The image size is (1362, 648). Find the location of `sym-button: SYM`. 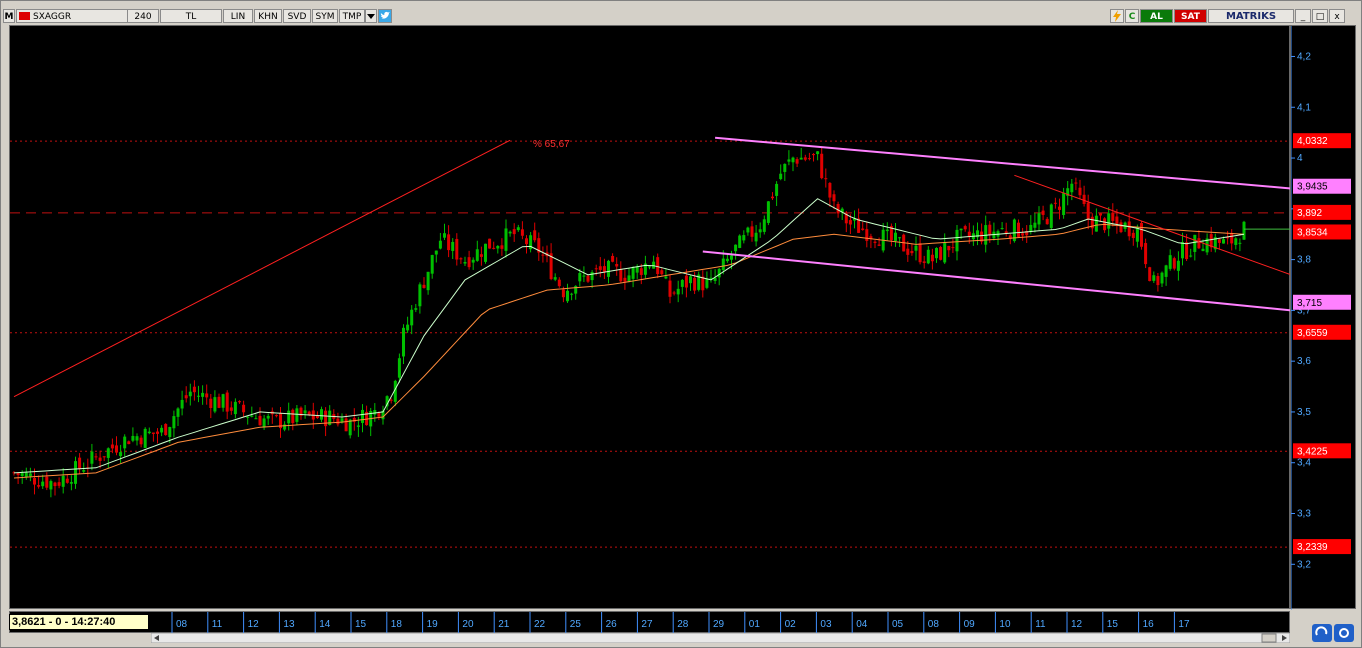

sym-button: SYM is located at coordinates (325, 16).